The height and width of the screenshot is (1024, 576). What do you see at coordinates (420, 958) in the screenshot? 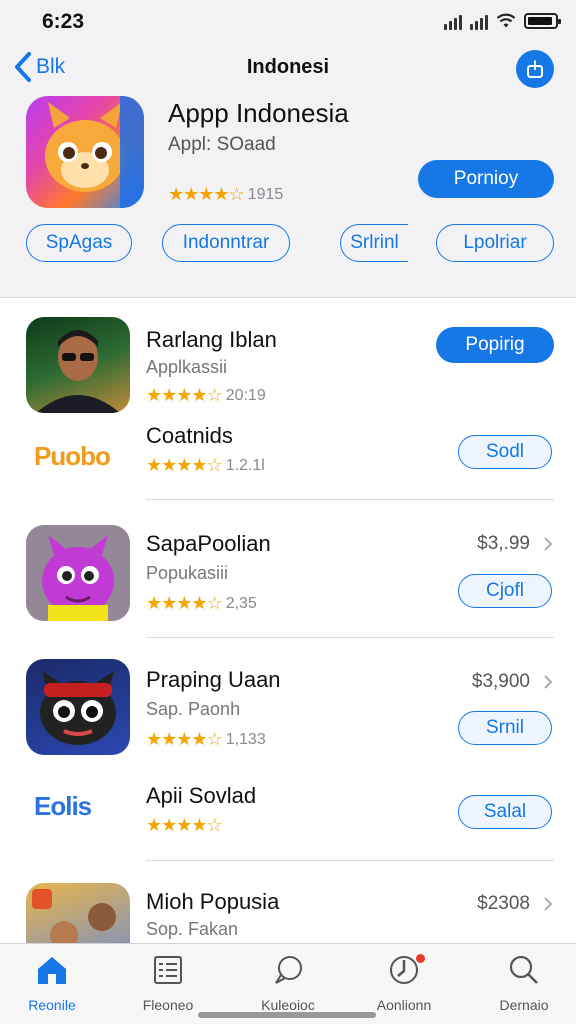
I see `notification-badge` at bounding box center [420, 958].